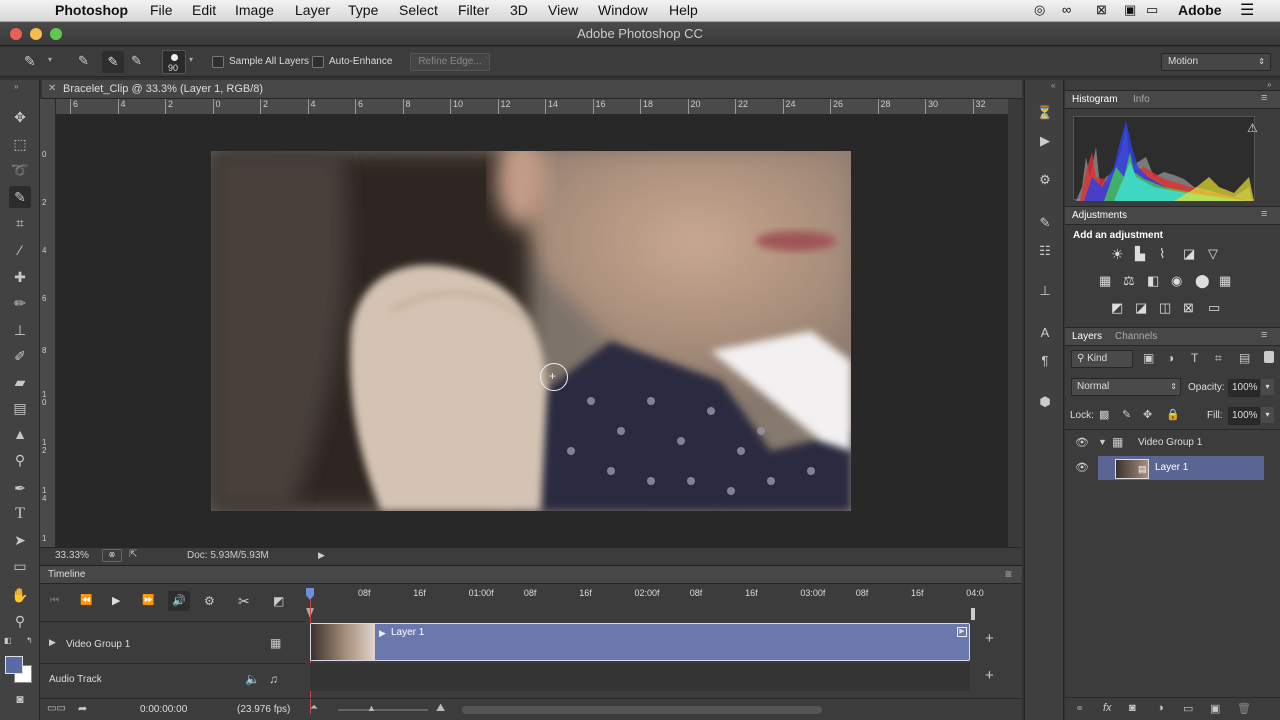 The width and height of the screenshot is (1280, 720). I want to click on filter-toggle-icon, so click(1269, 357).